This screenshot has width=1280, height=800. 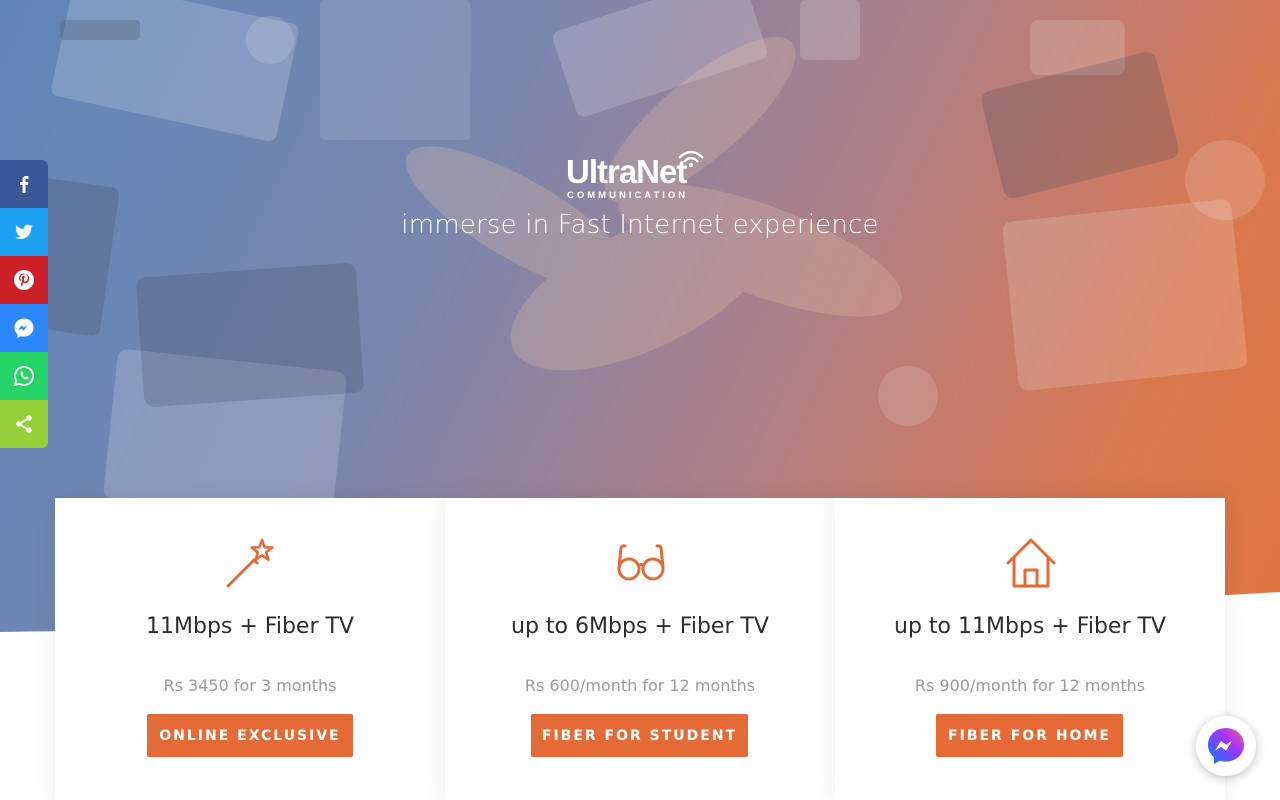 I want to click on plan-price: Rs 3450 for 3 months, so click(x=250, y=685).